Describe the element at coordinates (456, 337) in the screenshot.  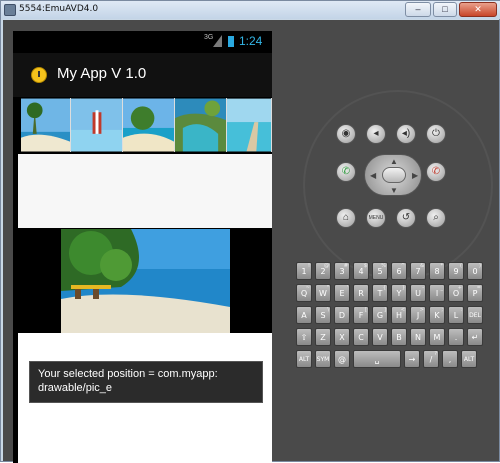
I see `key-4-9: .` at that location.